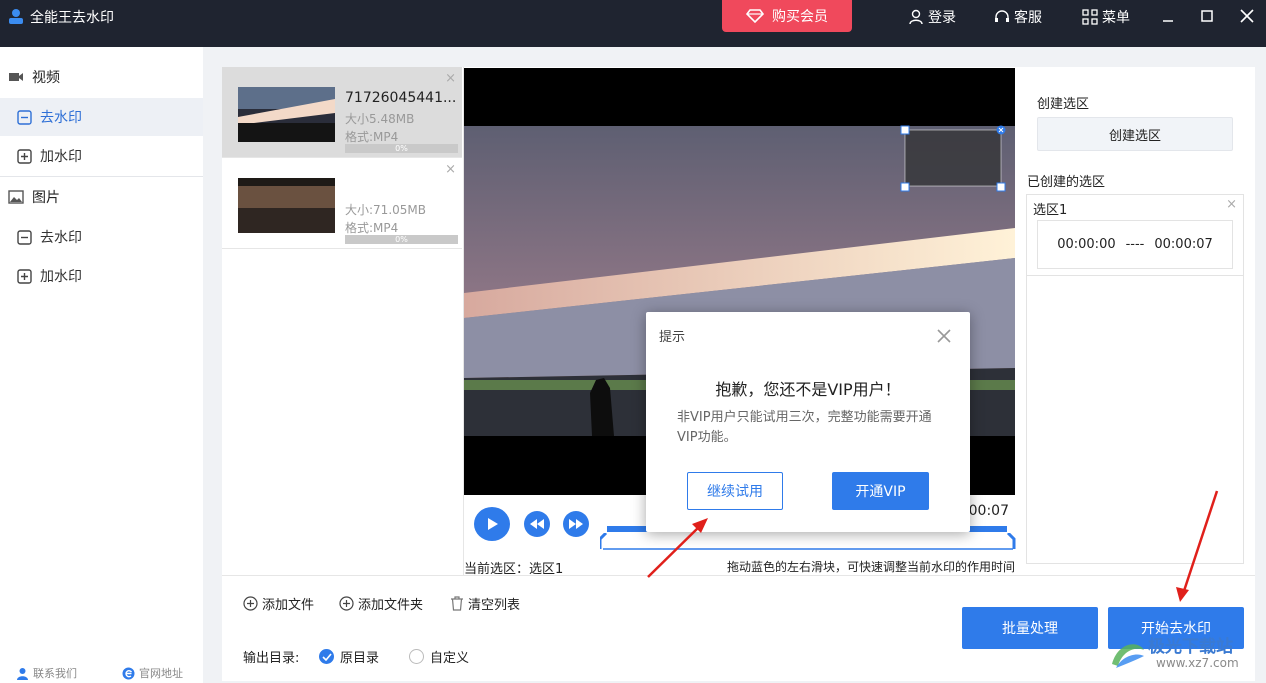  I want to click on annotation-arrows, so click(933, 546).